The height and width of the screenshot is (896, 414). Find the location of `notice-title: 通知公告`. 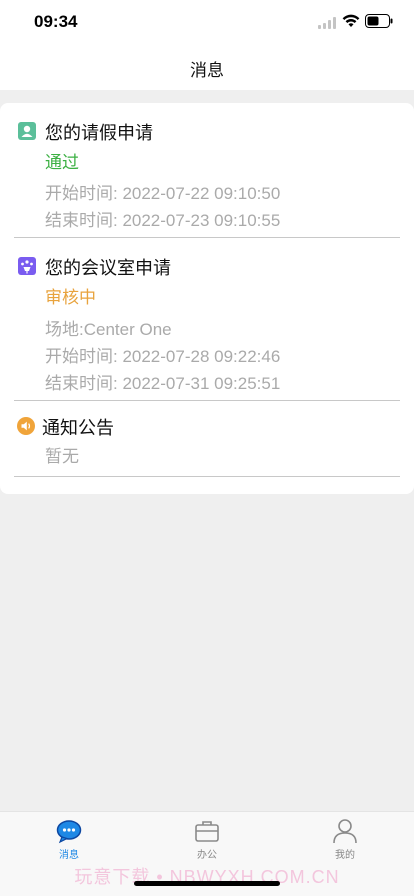

notice-title: 通知公告 is located at coordinates (78, 428).